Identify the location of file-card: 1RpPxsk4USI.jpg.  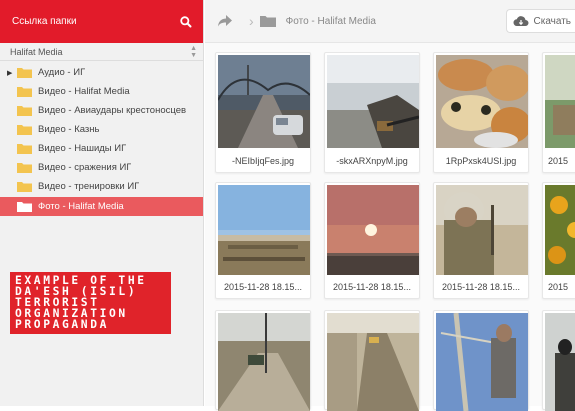
(481, 112).